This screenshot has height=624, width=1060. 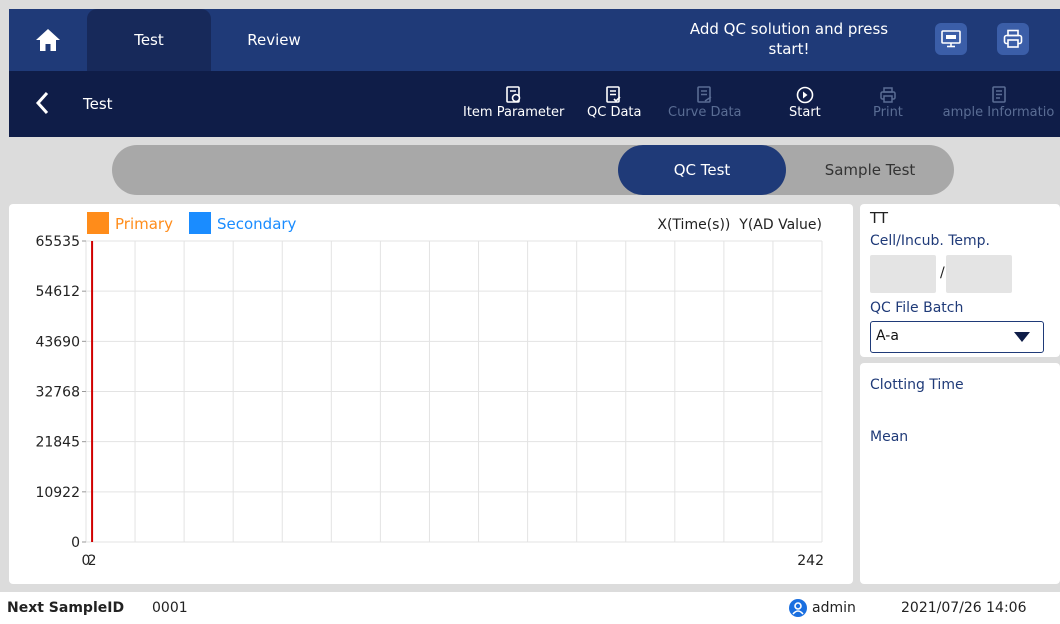 I want to click on sample-test-tab: Sample Test, so click(x=870, y=170).